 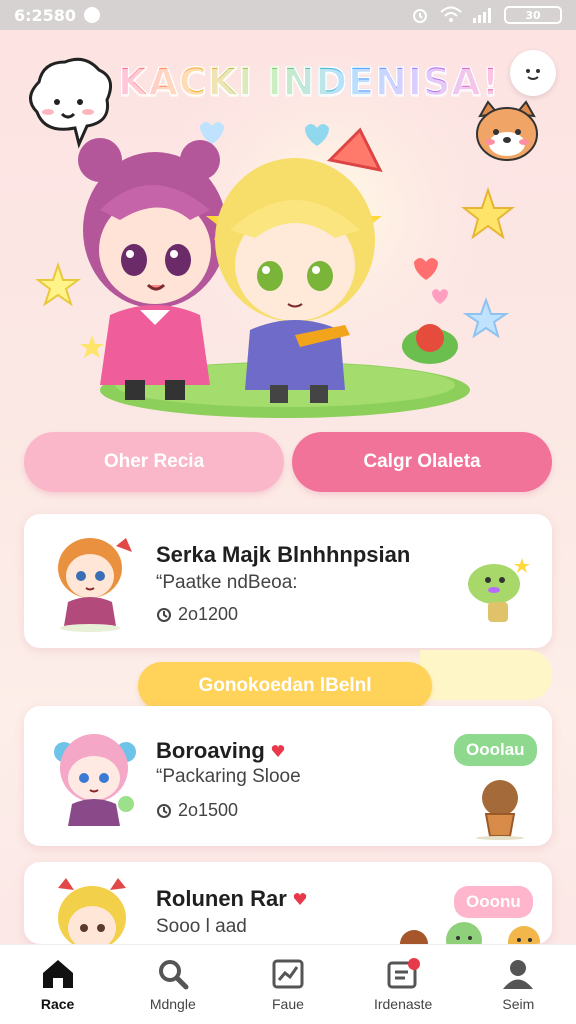 I want to click on card-subtitle: “Paatke ndBeoa:, so click(x=227, y=582).